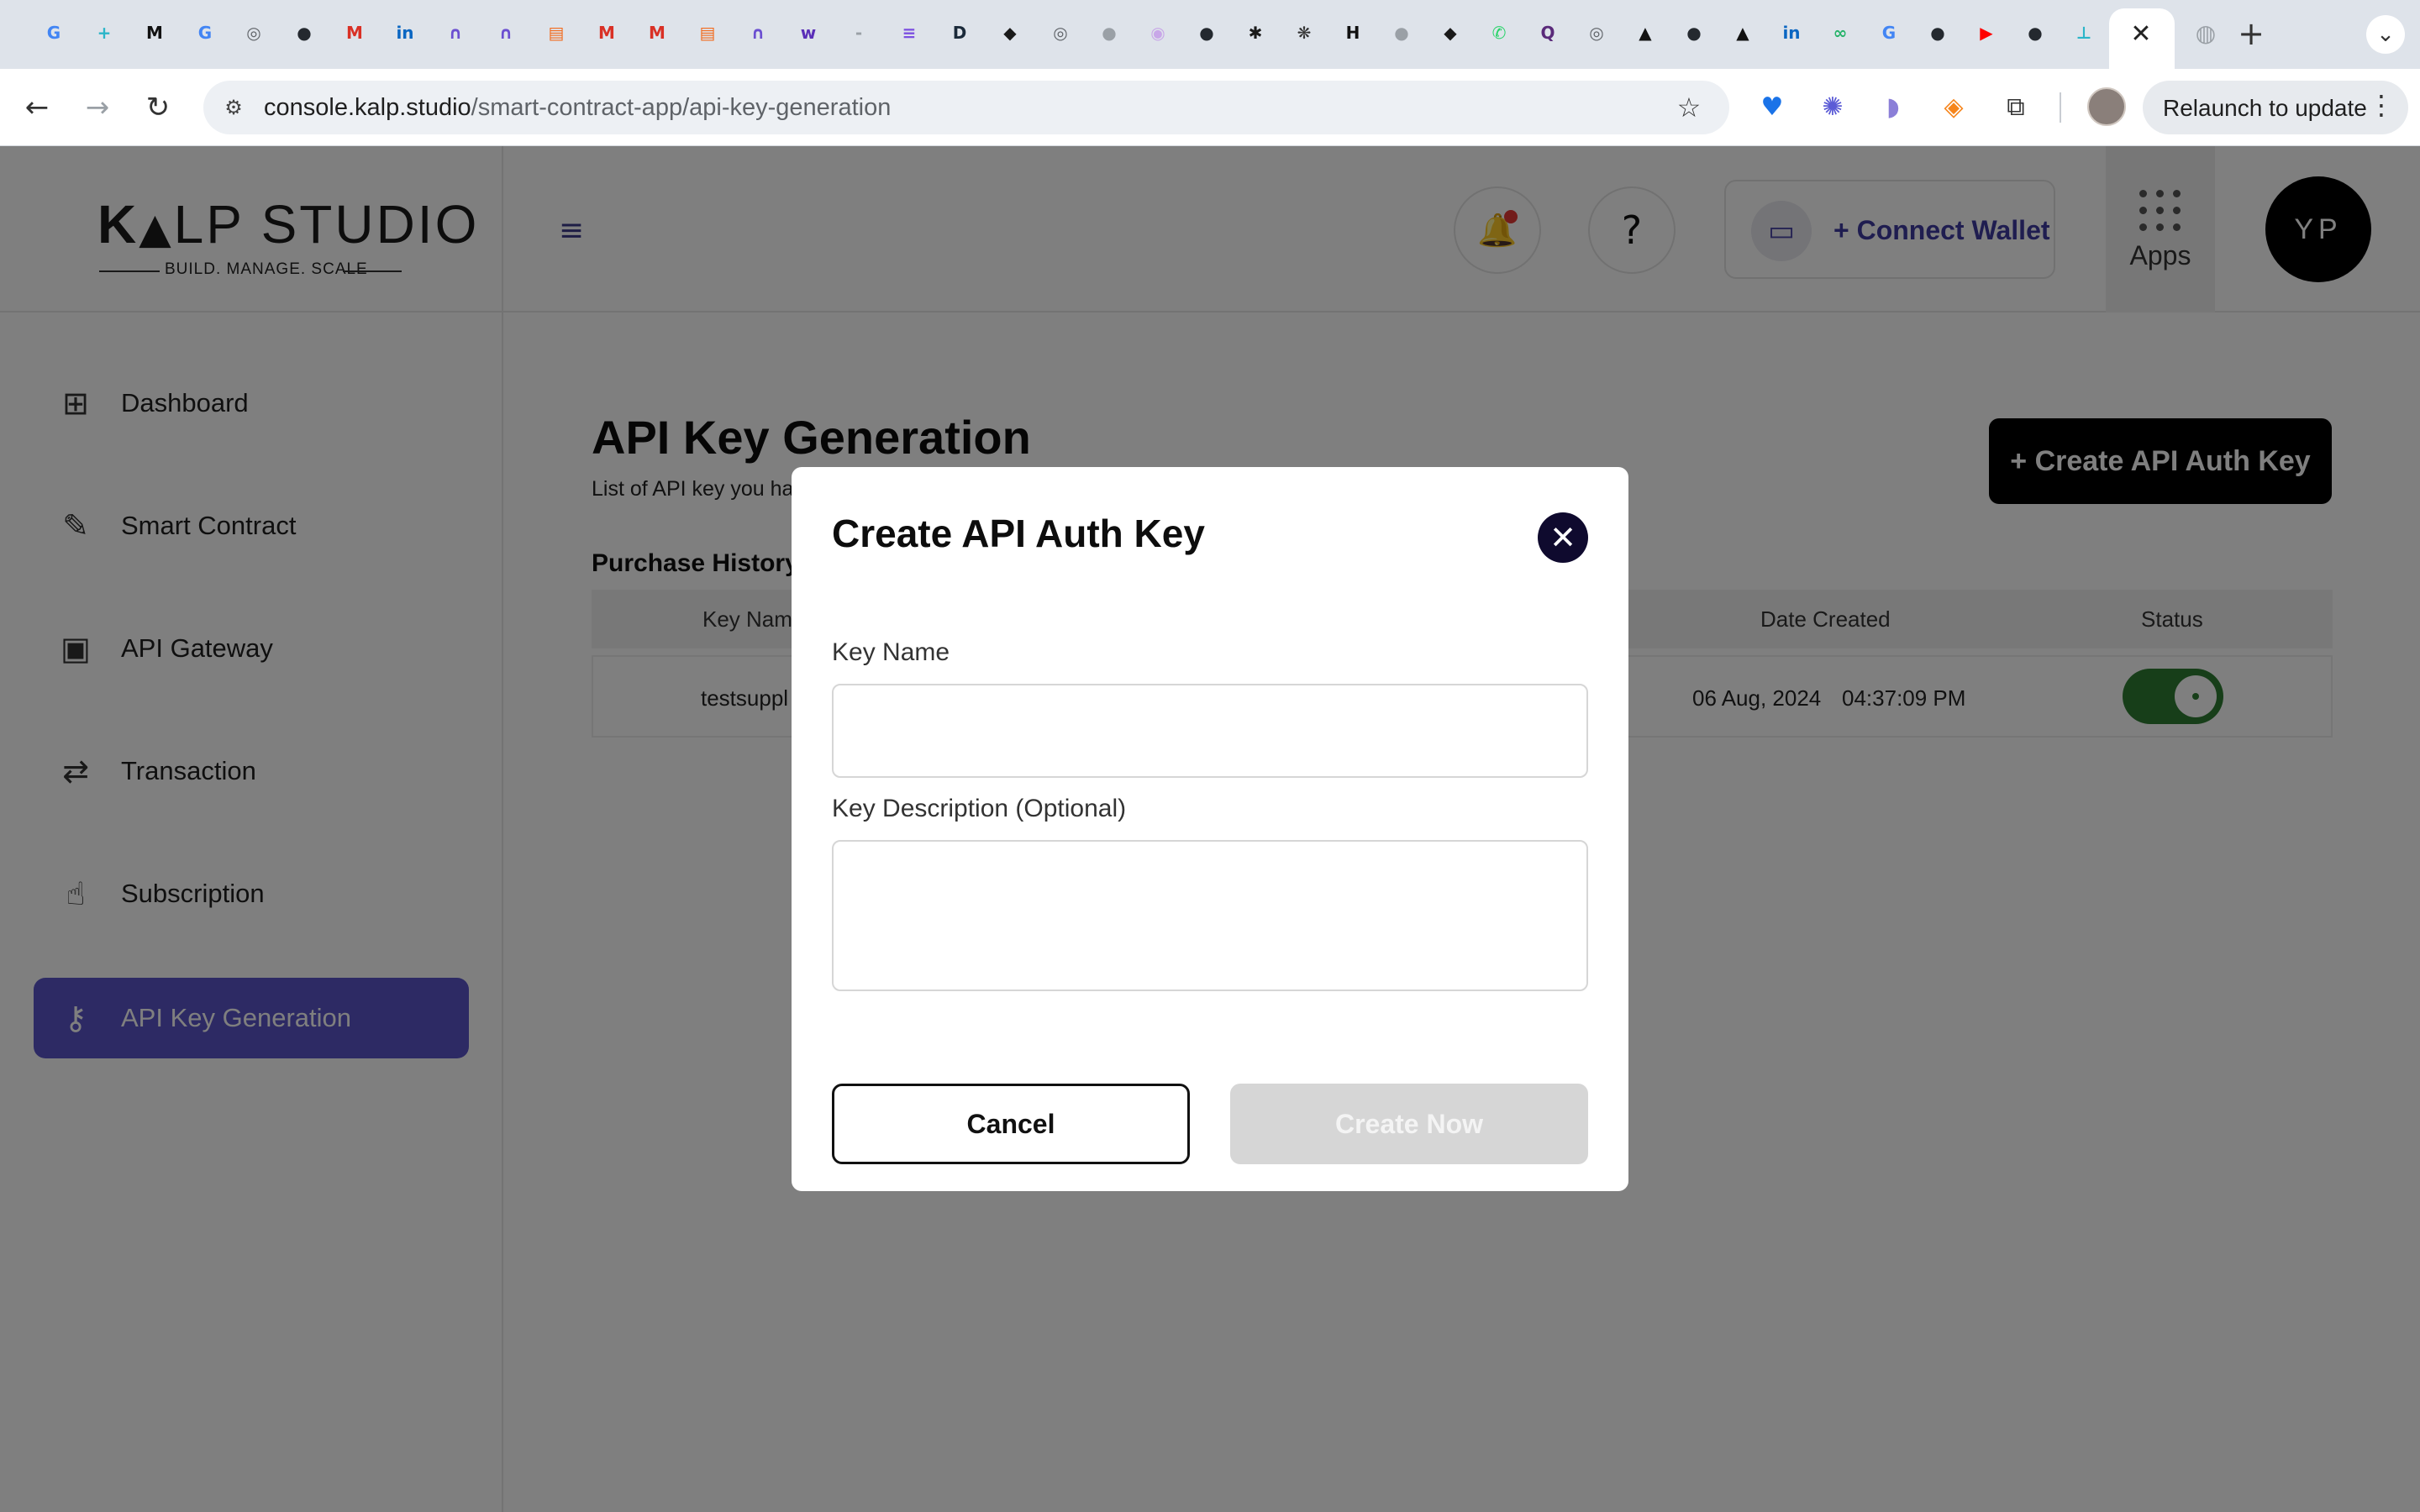 Image resolution: width=2420 pixels, height=1512 pixels. I want to click on asterisk-icon: ✱, so click(1255, 32).